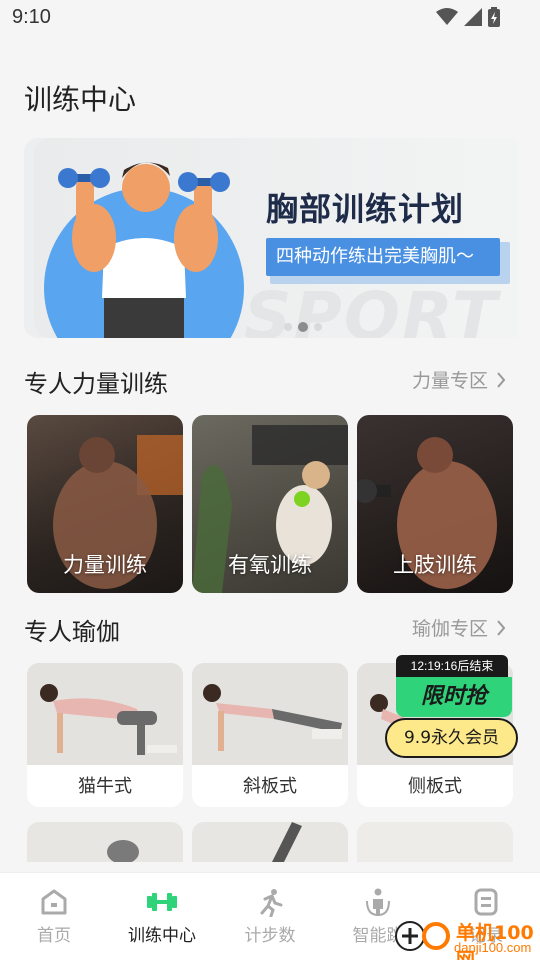 This screenshot has width=540, height=960. I want to click on banner-watermark-text: SPORT, so click(371, 308).